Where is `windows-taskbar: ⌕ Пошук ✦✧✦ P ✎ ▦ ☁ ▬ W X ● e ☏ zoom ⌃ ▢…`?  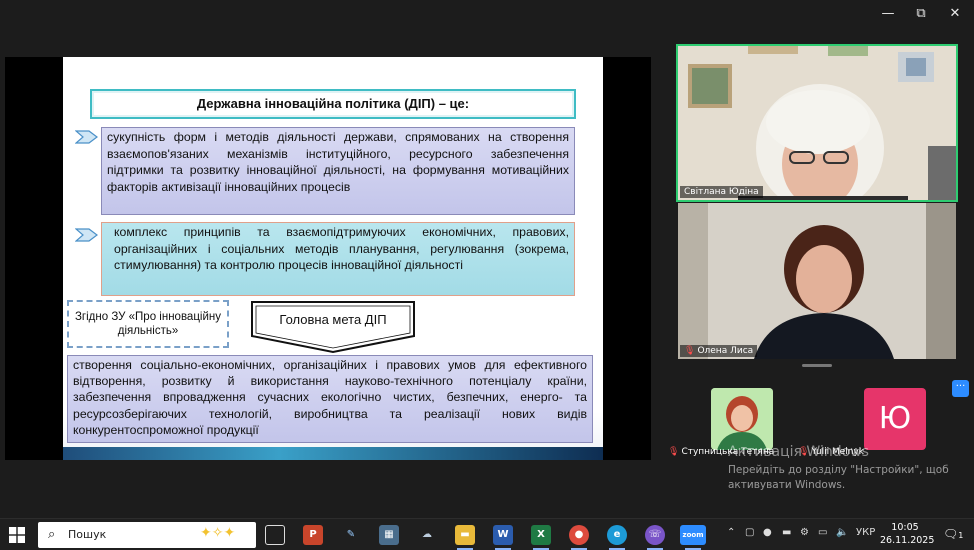
windows-taskbar: ⌕ Пошук ✦✧✦ P ✎ ▦ ☁ ▬ W X ● e ☏ zoom ⌃ ▢… is located at coordinates (487, 534).